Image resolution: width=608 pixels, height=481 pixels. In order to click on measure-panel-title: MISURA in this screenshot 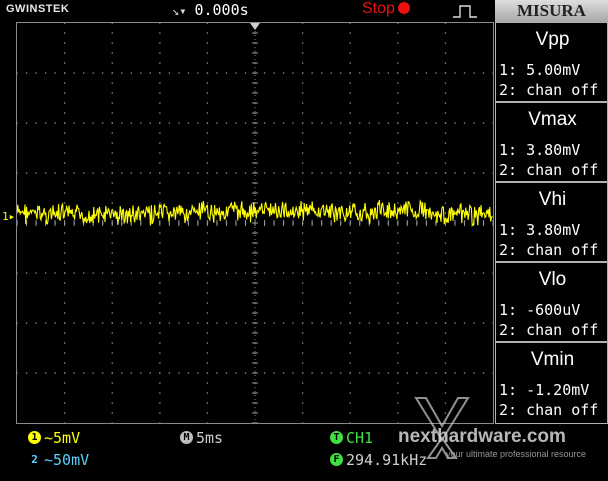, I will do `click(551, 11)`.